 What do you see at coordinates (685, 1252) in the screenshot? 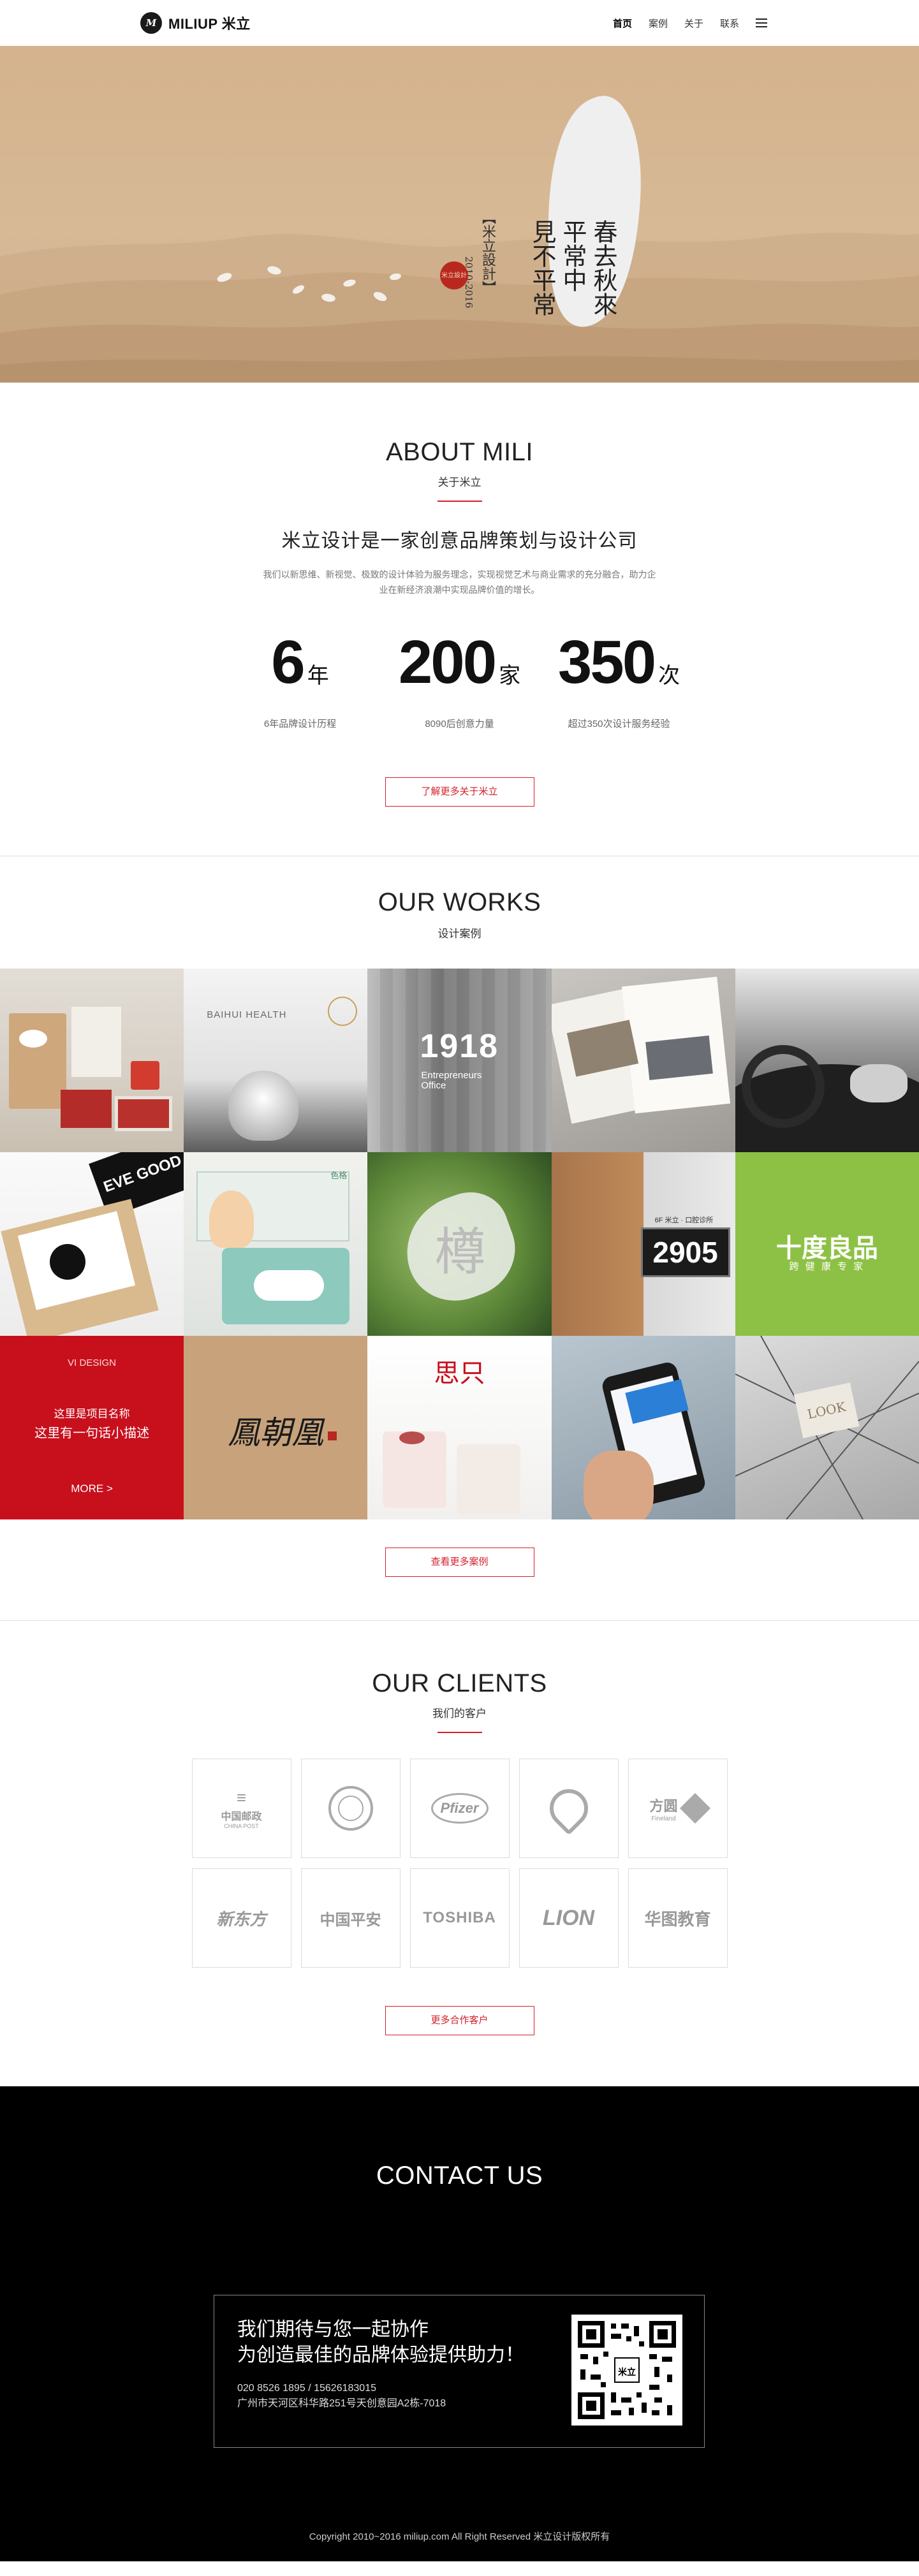
I see `plate-number: 2905` at bounding box center [685, 1252].